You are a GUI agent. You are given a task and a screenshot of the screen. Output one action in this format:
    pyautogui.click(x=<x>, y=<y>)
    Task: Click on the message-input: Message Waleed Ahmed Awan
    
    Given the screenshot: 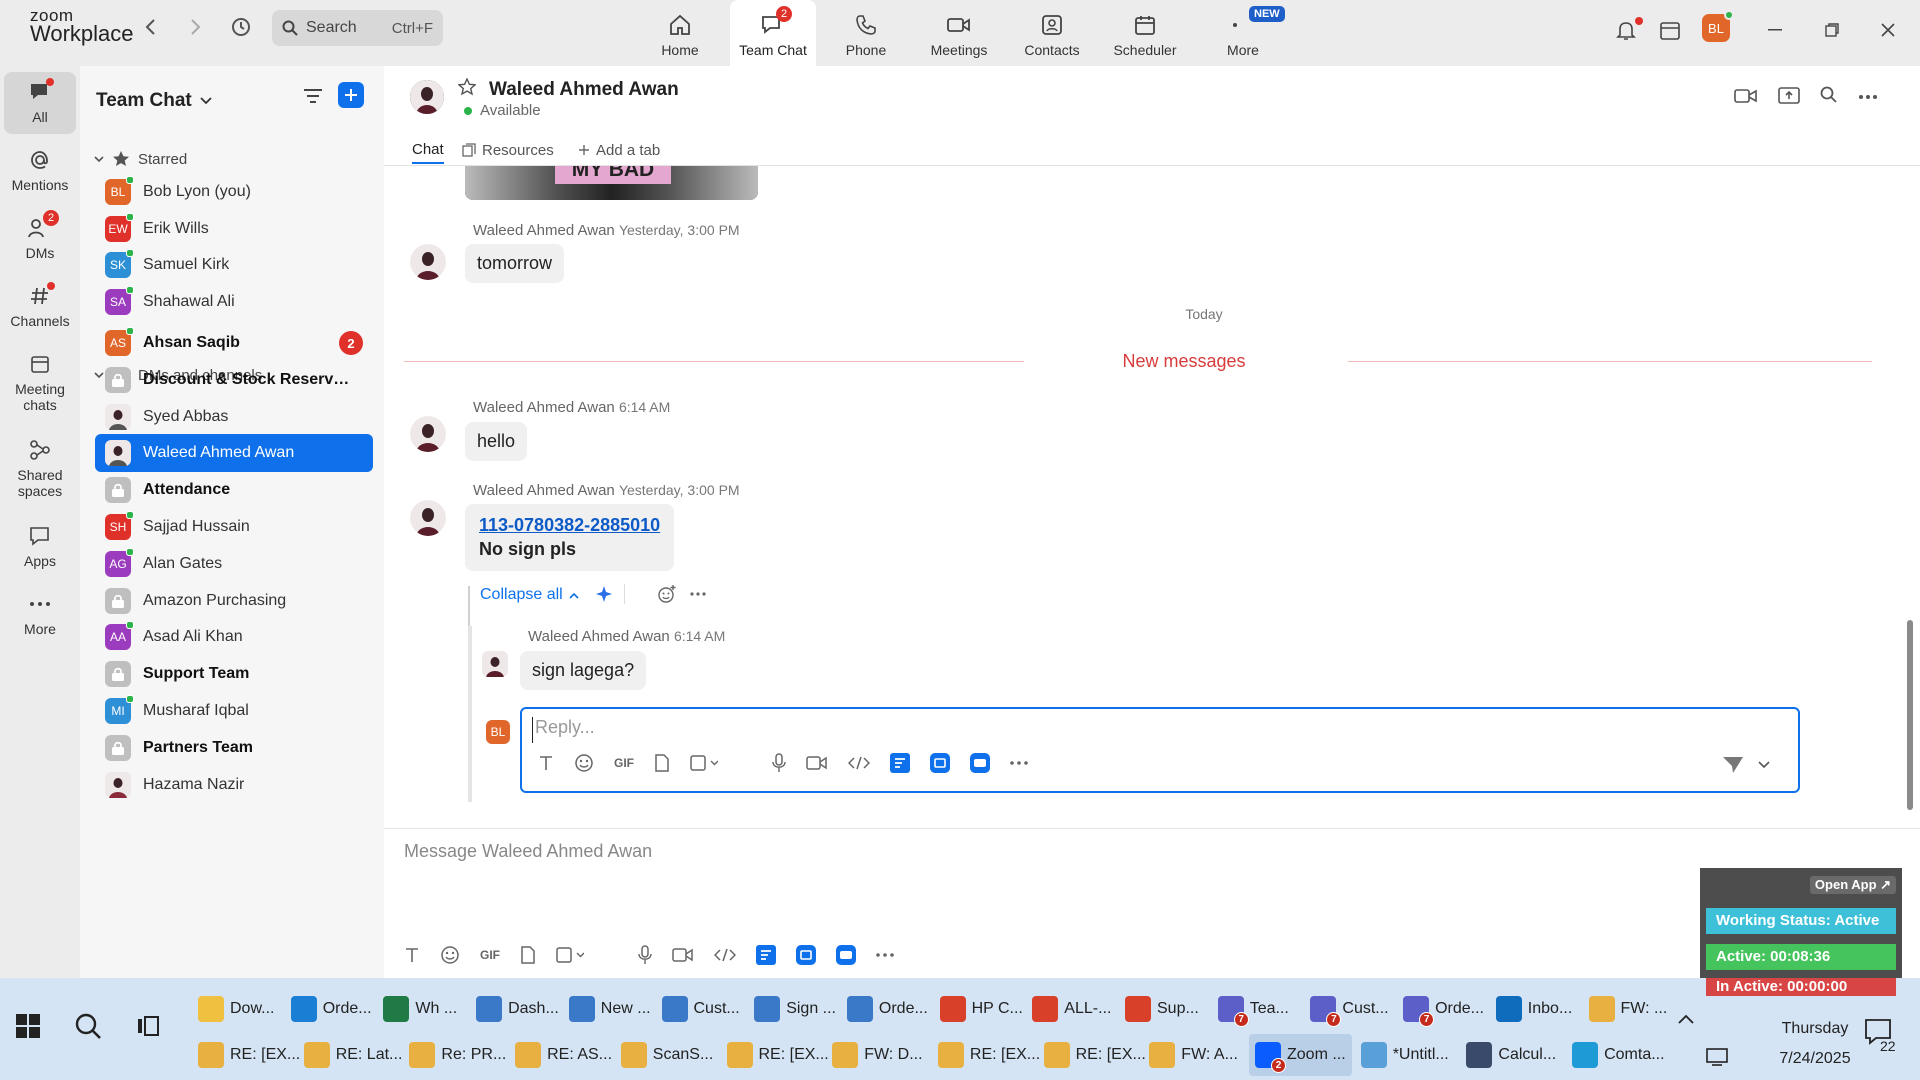 What is the action you would take?
    pyautogui.click(x=1044, y=854)
    